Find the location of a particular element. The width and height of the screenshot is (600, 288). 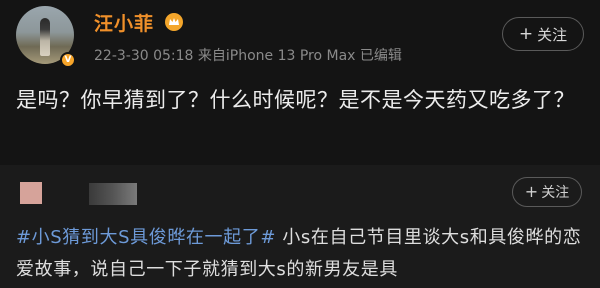

post-meta: 22-3-30 05:18 来自iPhone 13 Pro Max 已编辑 is located at coordinates (248, 56).